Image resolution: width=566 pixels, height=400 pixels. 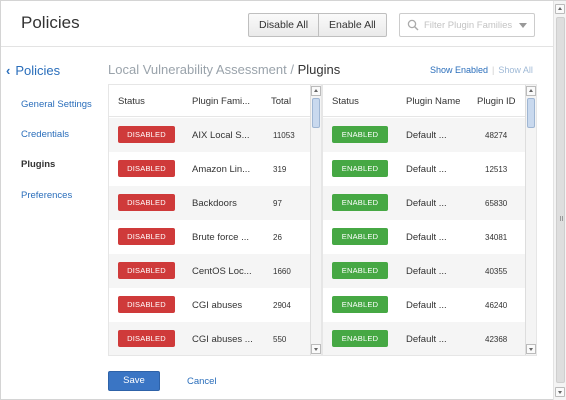 I want to click on plugin-total: 97, so click(x=277, y=203).